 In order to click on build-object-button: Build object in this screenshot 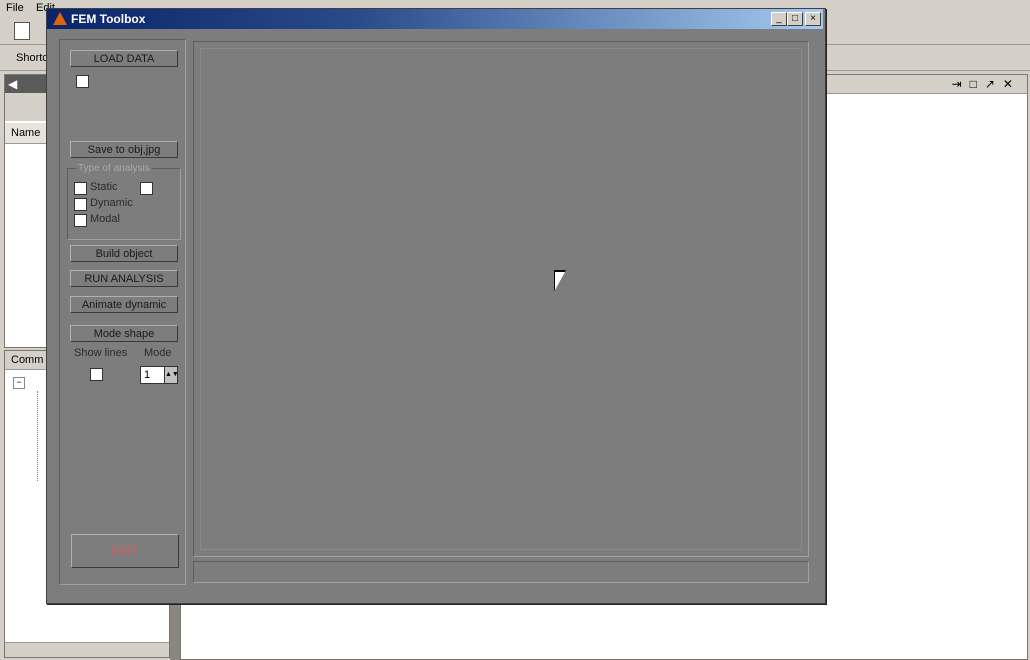, I will do `click(124, 253)`.